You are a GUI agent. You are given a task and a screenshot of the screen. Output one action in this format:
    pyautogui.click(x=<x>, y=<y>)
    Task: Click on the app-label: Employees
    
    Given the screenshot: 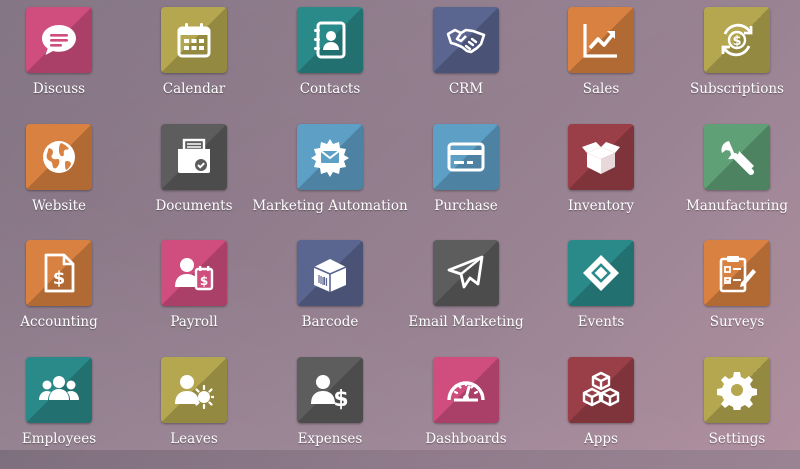 What is the action you would take?
    pyautogui.click(x=59, y=439)
    